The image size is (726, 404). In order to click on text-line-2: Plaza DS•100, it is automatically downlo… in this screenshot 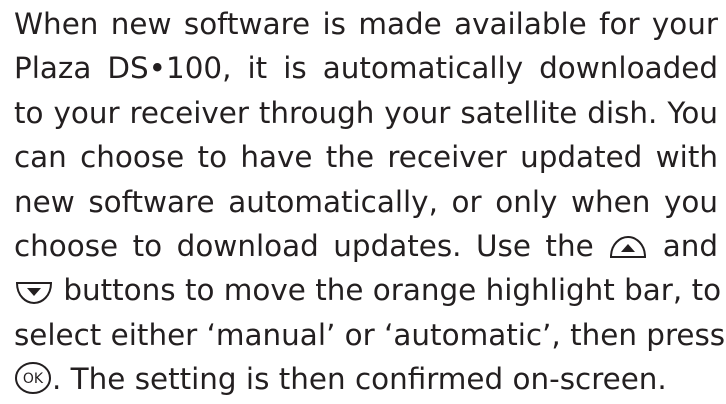, I will do `click(366, 68)`.